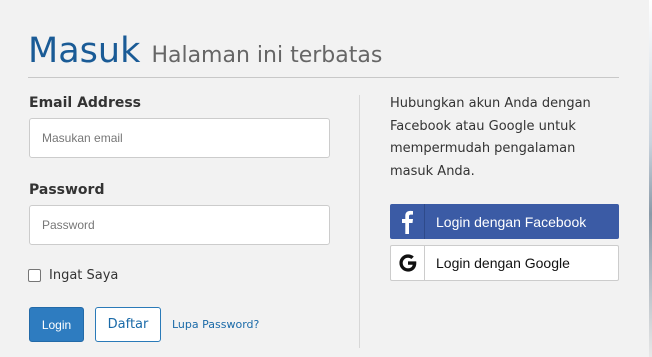 The height and width of the screenshot is (357, 652). Describe the element at coordinates (34, 275) in the screenshot. I see `remember-checkbox` at that location.